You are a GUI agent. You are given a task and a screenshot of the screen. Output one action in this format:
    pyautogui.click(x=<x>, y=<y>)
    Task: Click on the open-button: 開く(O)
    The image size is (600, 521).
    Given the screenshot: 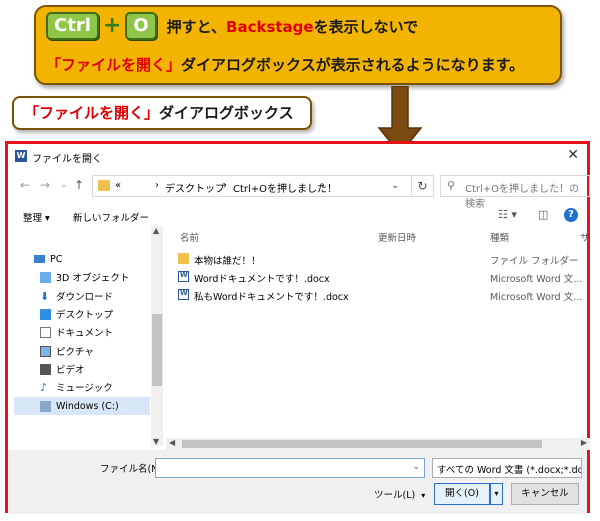 What is the action you would take?
    pyautogui.click(x=462, y=494)
    